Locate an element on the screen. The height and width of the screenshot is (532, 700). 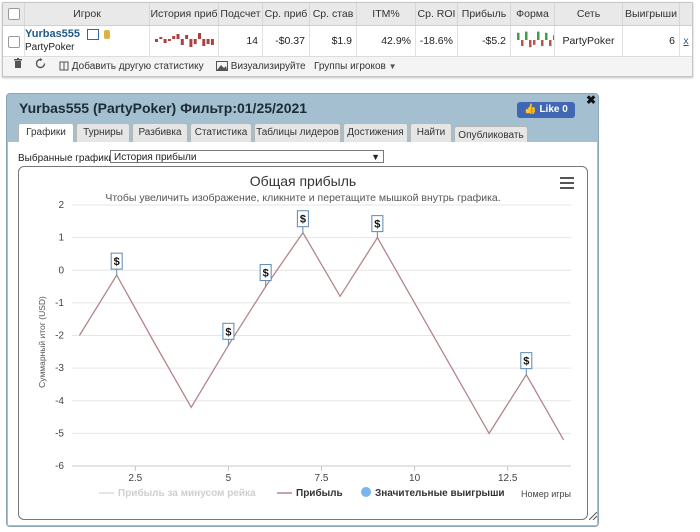
y-tick-label: -4 is located at coordinates (59, 401).